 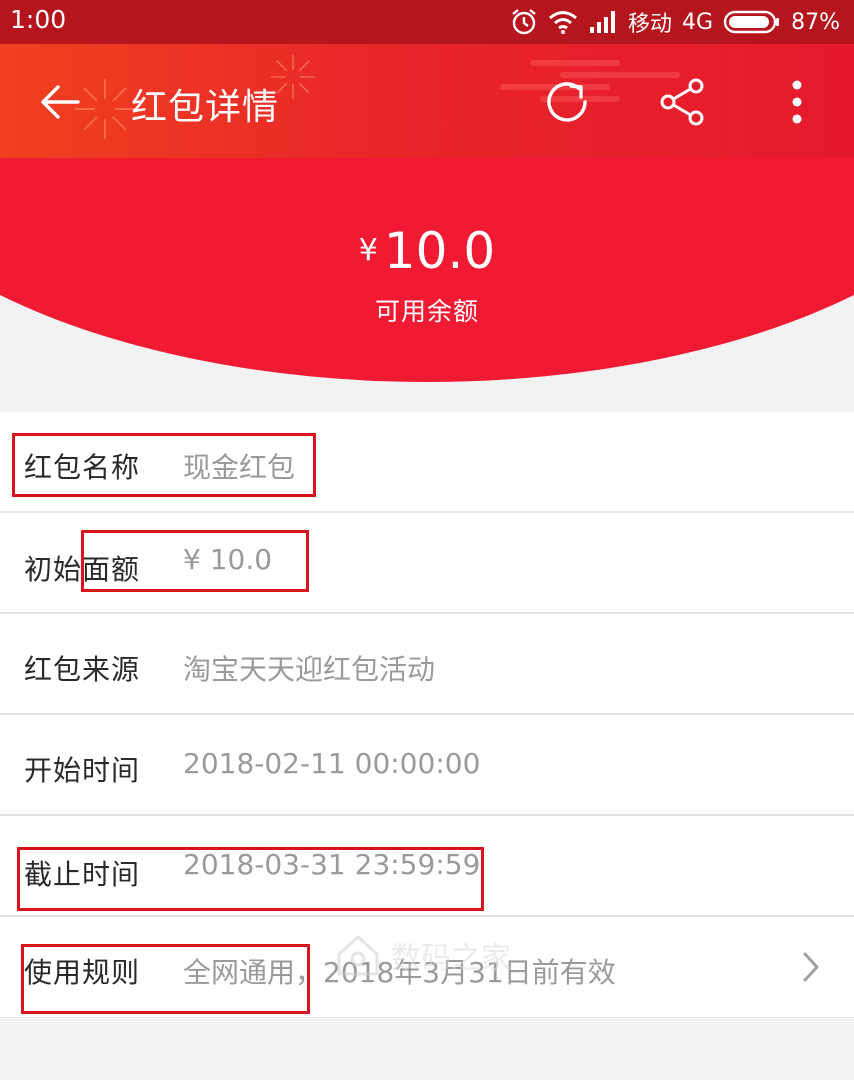 I want to click on more-button, so click(x=797, y=102).